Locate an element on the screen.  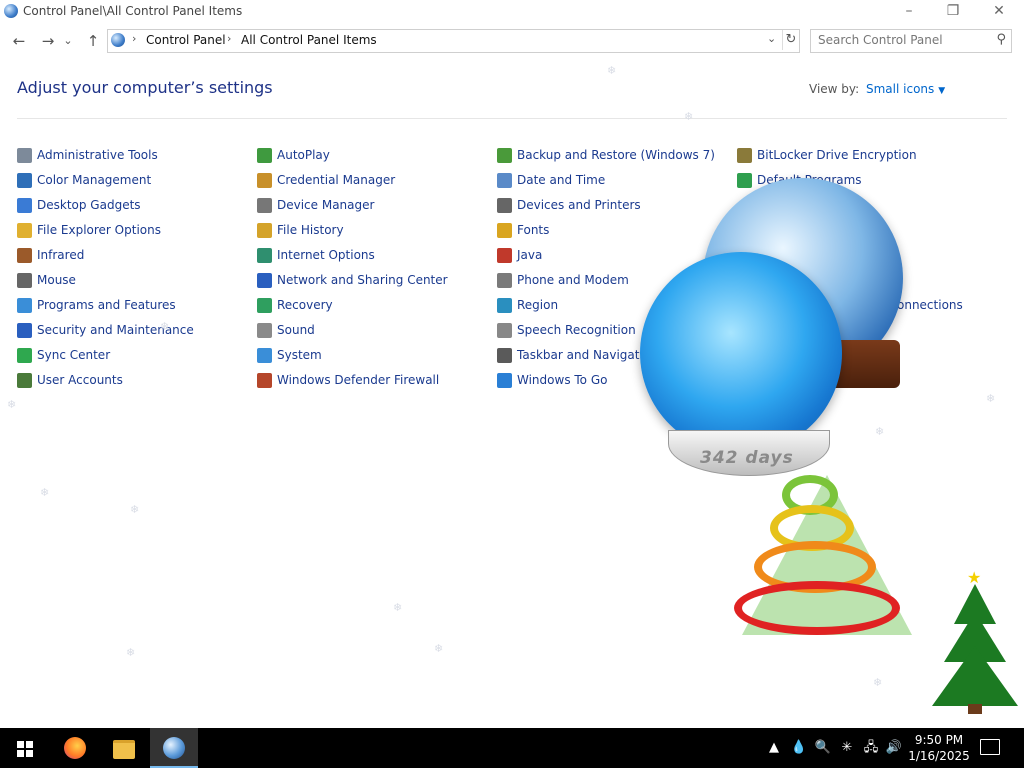
taskbar: ▲ 💧 🔍 ✳ 🖧 🔊 9:50 PM 1/16/2025 is located at coordinates (512, 748).